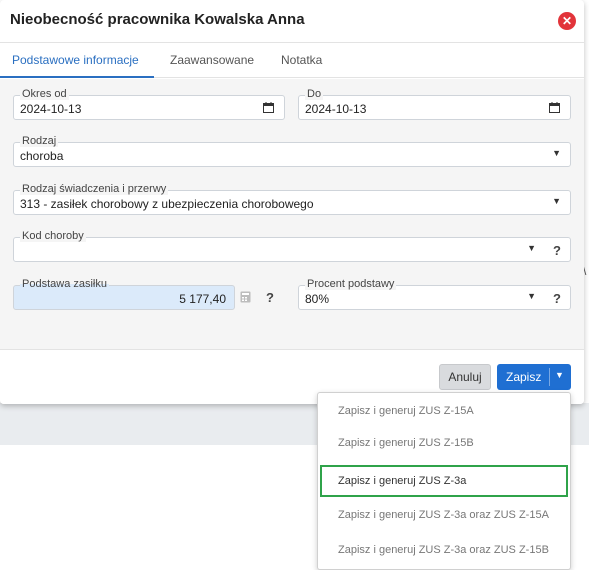 Image resolution: width=589 pixels, height=570 pixels. I want to click on kod-choroby-label: Kod choroby, so click(53, 236).